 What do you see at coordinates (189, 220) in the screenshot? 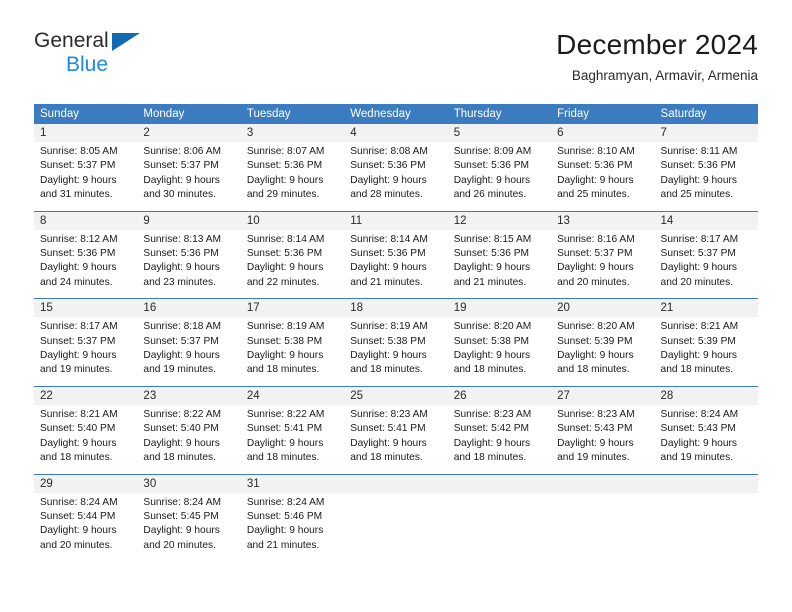
I see `day-number: 9` at bounding box center [189, 220].